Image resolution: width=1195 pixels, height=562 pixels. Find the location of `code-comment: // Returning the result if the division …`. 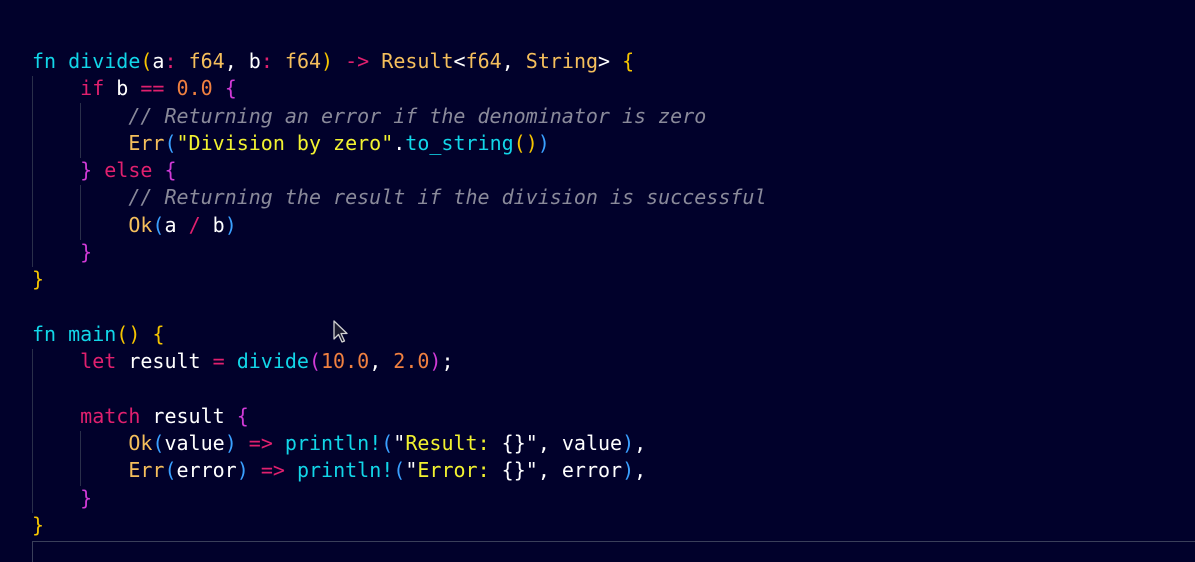

code-comment: // Returning the result if the division … is located at coordinates (447, 197).